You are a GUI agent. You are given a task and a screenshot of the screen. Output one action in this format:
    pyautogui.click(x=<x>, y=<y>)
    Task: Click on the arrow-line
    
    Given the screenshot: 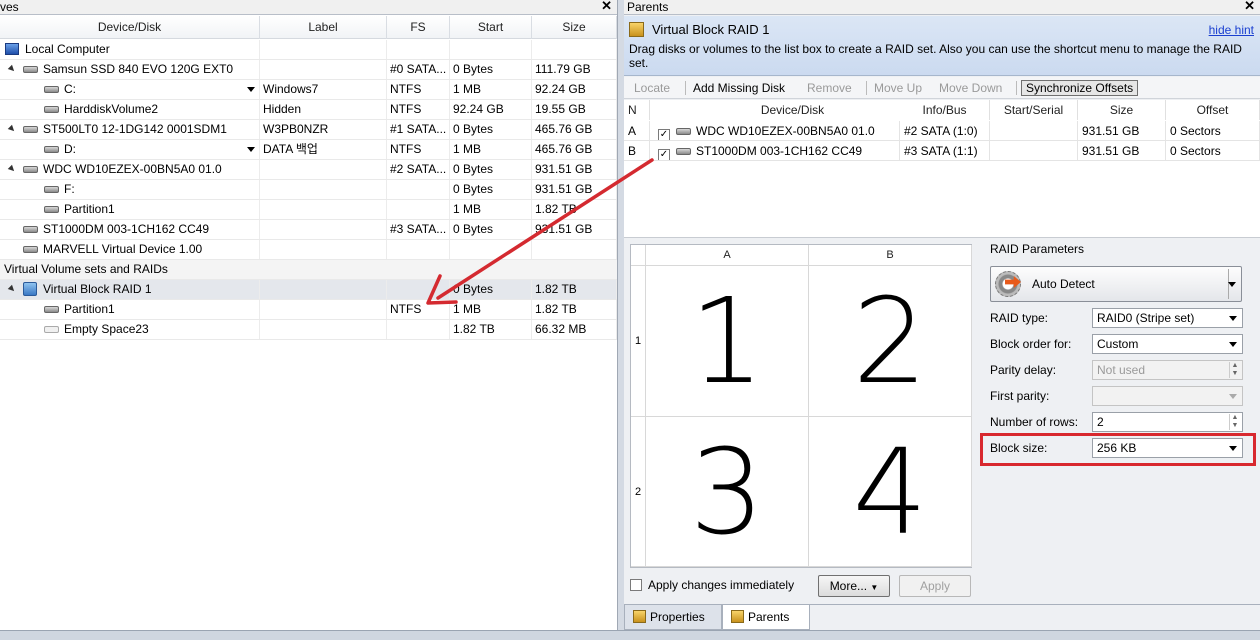 What is the action you would take?
    pyautogui.click(x=545, y=229)
    